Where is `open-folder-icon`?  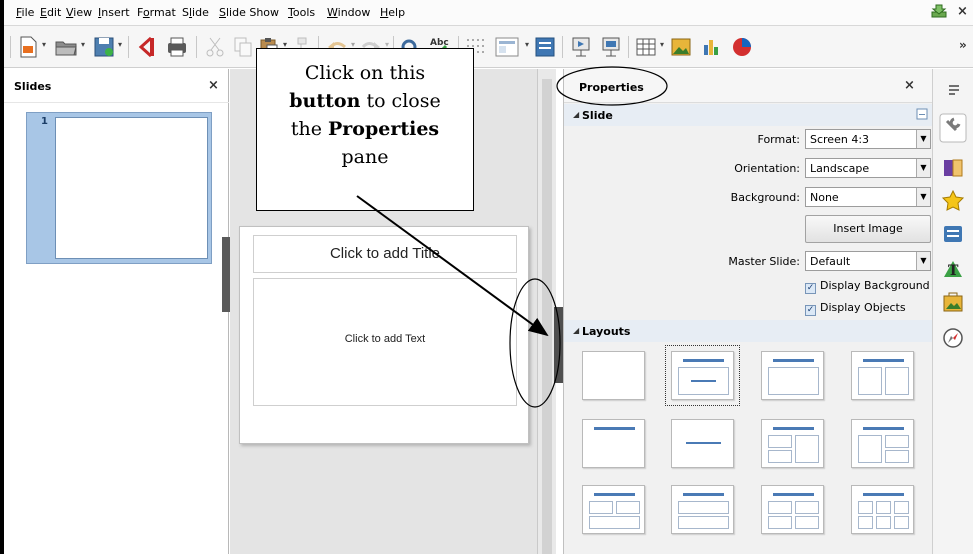
open-folder-icon is located at coordinates (66, 47).